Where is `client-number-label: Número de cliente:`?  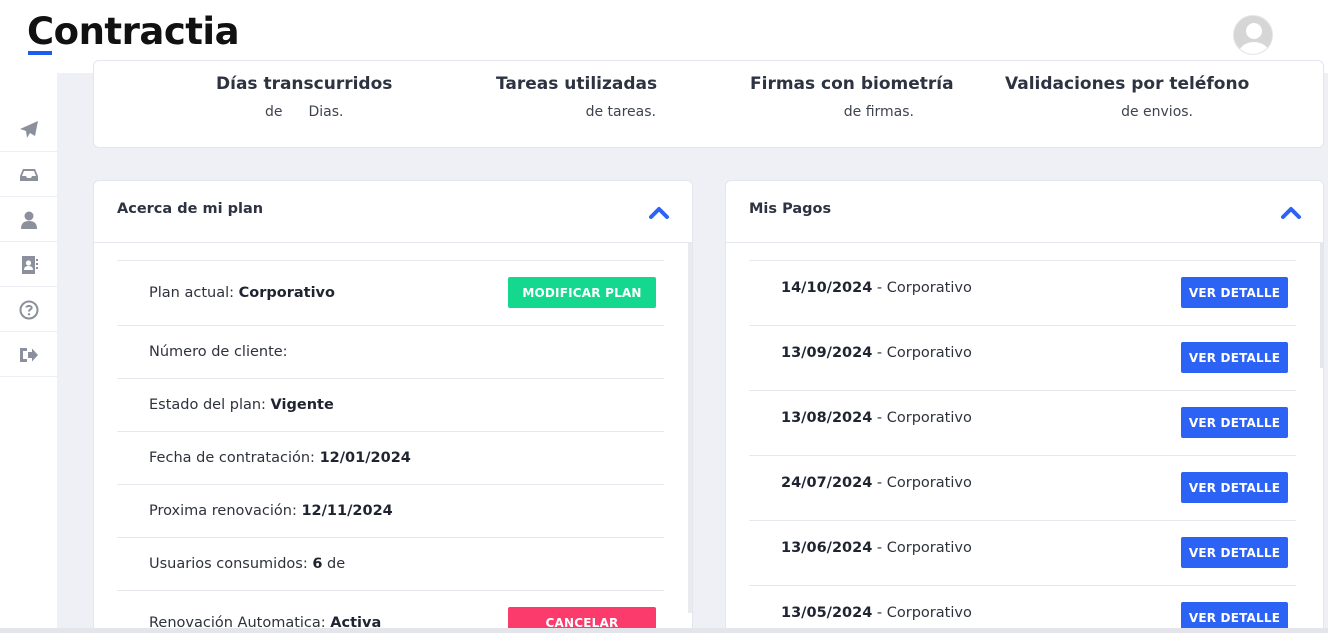 client-number-label: Número de cliente: is located at coordinates (218, 352).